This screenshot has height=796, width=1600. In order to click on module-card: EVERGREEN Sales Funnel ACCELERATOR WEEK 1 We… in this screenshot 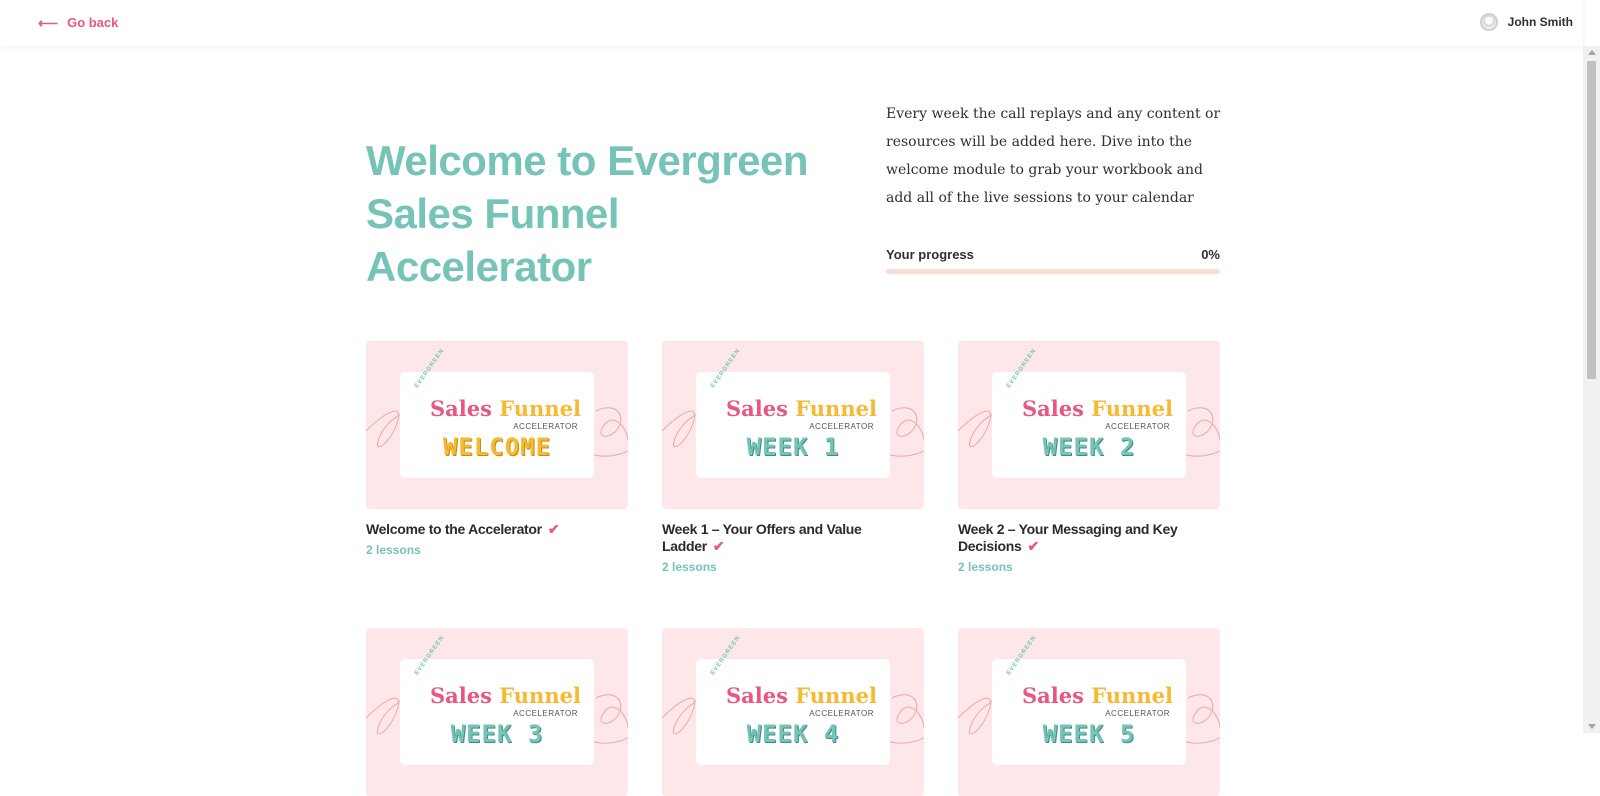, I will do `click(793, 457)`.